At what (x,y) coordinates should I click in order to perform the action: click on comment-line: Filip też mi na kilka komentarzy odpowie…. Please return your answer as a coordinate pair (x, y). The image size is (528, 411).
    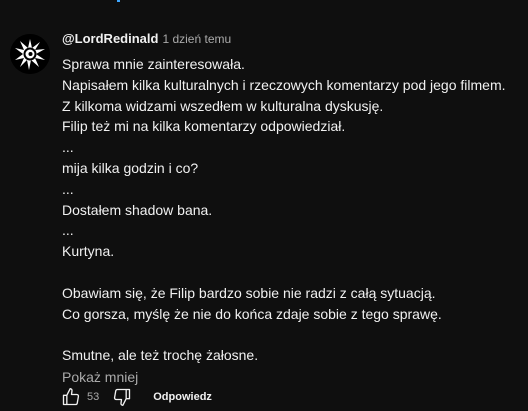
    Looking at the image, I should click on (204, 126).